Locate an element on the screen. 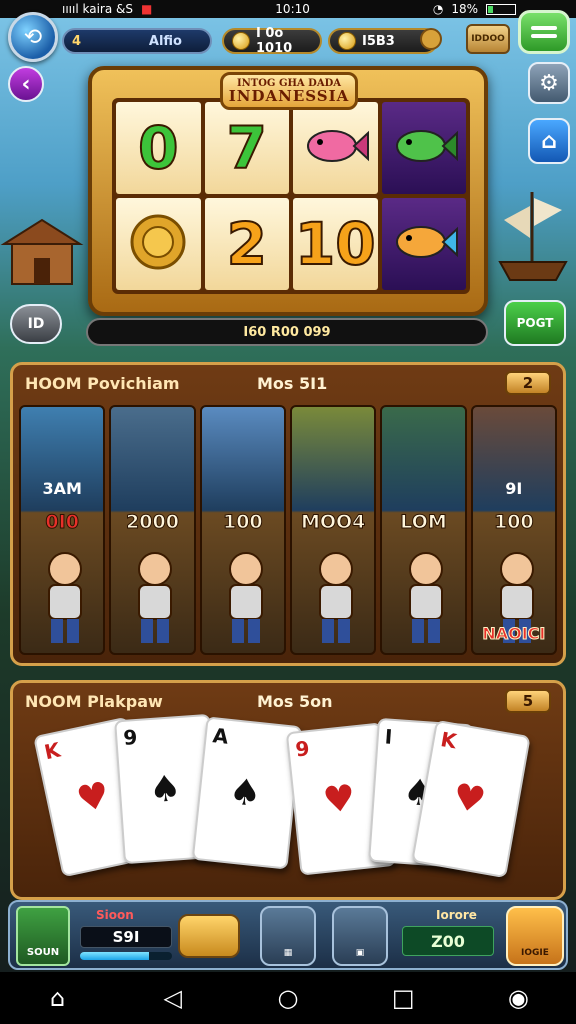  chest-icon: ▣ is located at coordinates (360, 953).